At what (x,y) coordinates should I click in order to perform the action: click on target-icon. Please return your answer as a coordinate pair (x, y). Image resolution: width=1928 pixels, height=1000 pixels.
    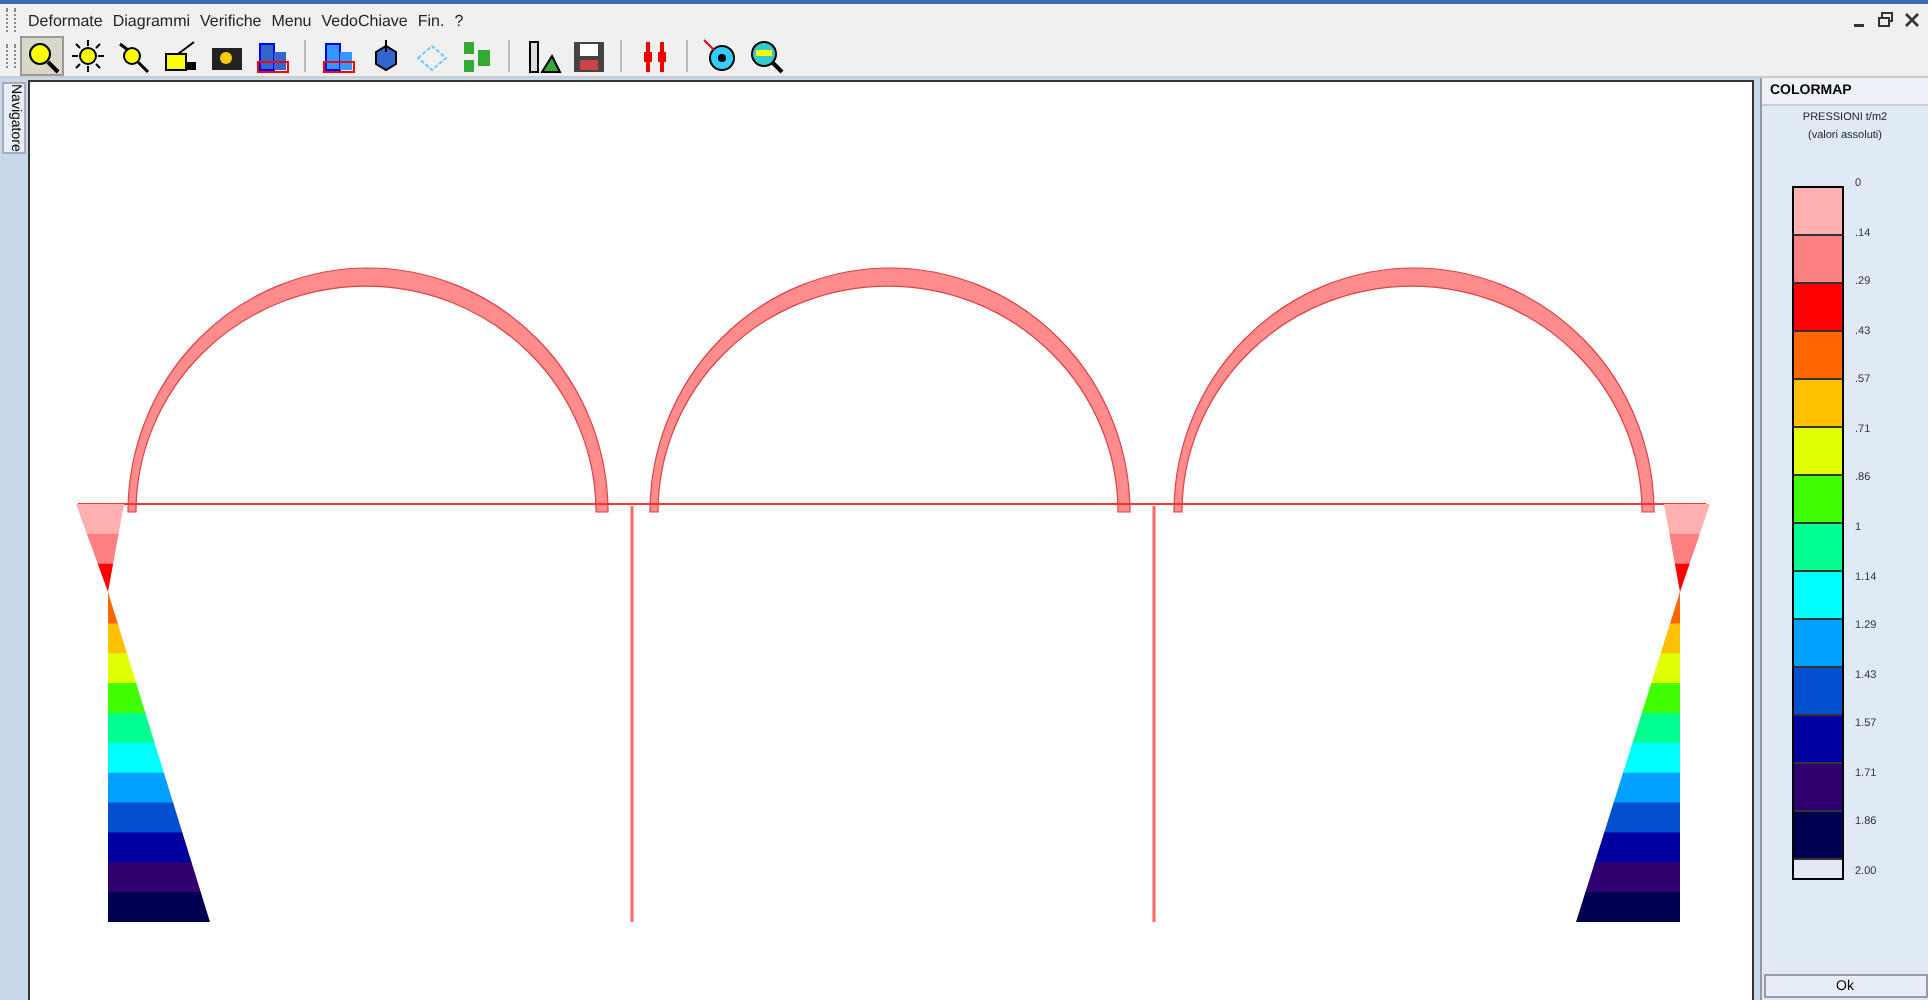
    Looking at the image, I should click on (720, 56).